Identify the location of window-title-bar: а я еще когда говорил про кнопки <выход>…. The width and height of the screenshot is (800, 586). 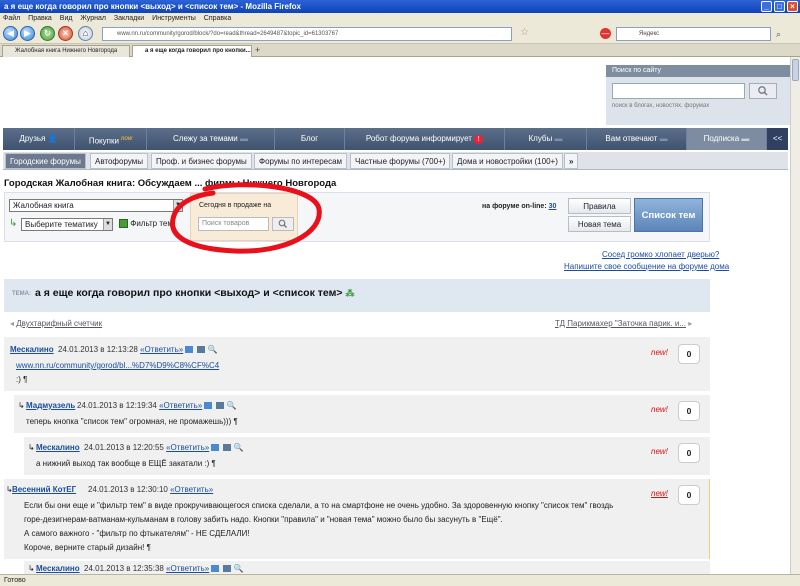
(400, 6).